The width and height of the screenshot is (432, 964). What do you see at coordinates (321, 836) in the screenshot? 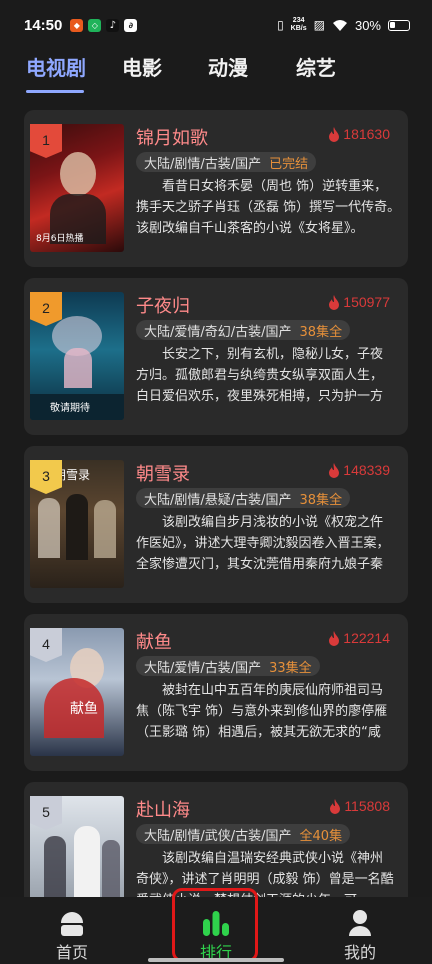
I see `episode-status: 全40集` at bounding box center [321, 836].